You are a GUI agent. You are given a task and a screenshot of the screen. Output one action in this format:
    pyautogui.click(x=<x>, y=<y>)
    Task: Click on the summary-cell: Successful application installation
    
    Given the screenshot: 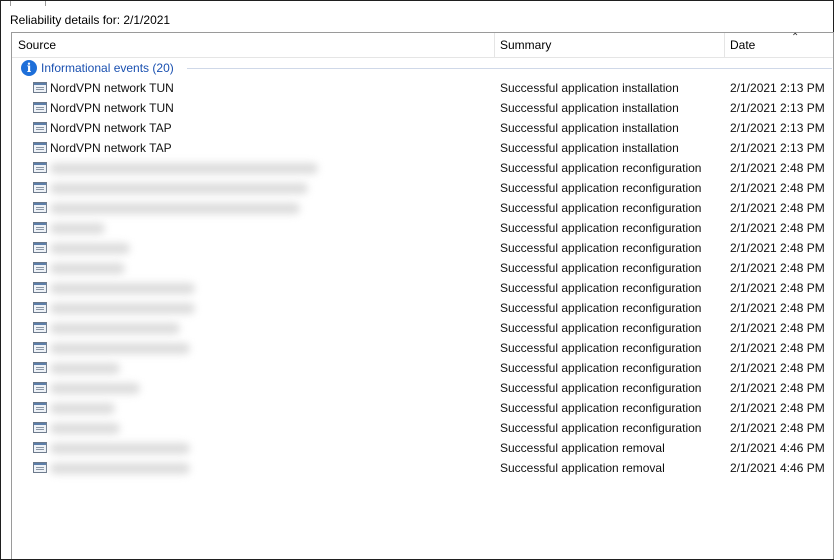 What is the action you would take?
    pyautogui.click(x=589, y=88)
    